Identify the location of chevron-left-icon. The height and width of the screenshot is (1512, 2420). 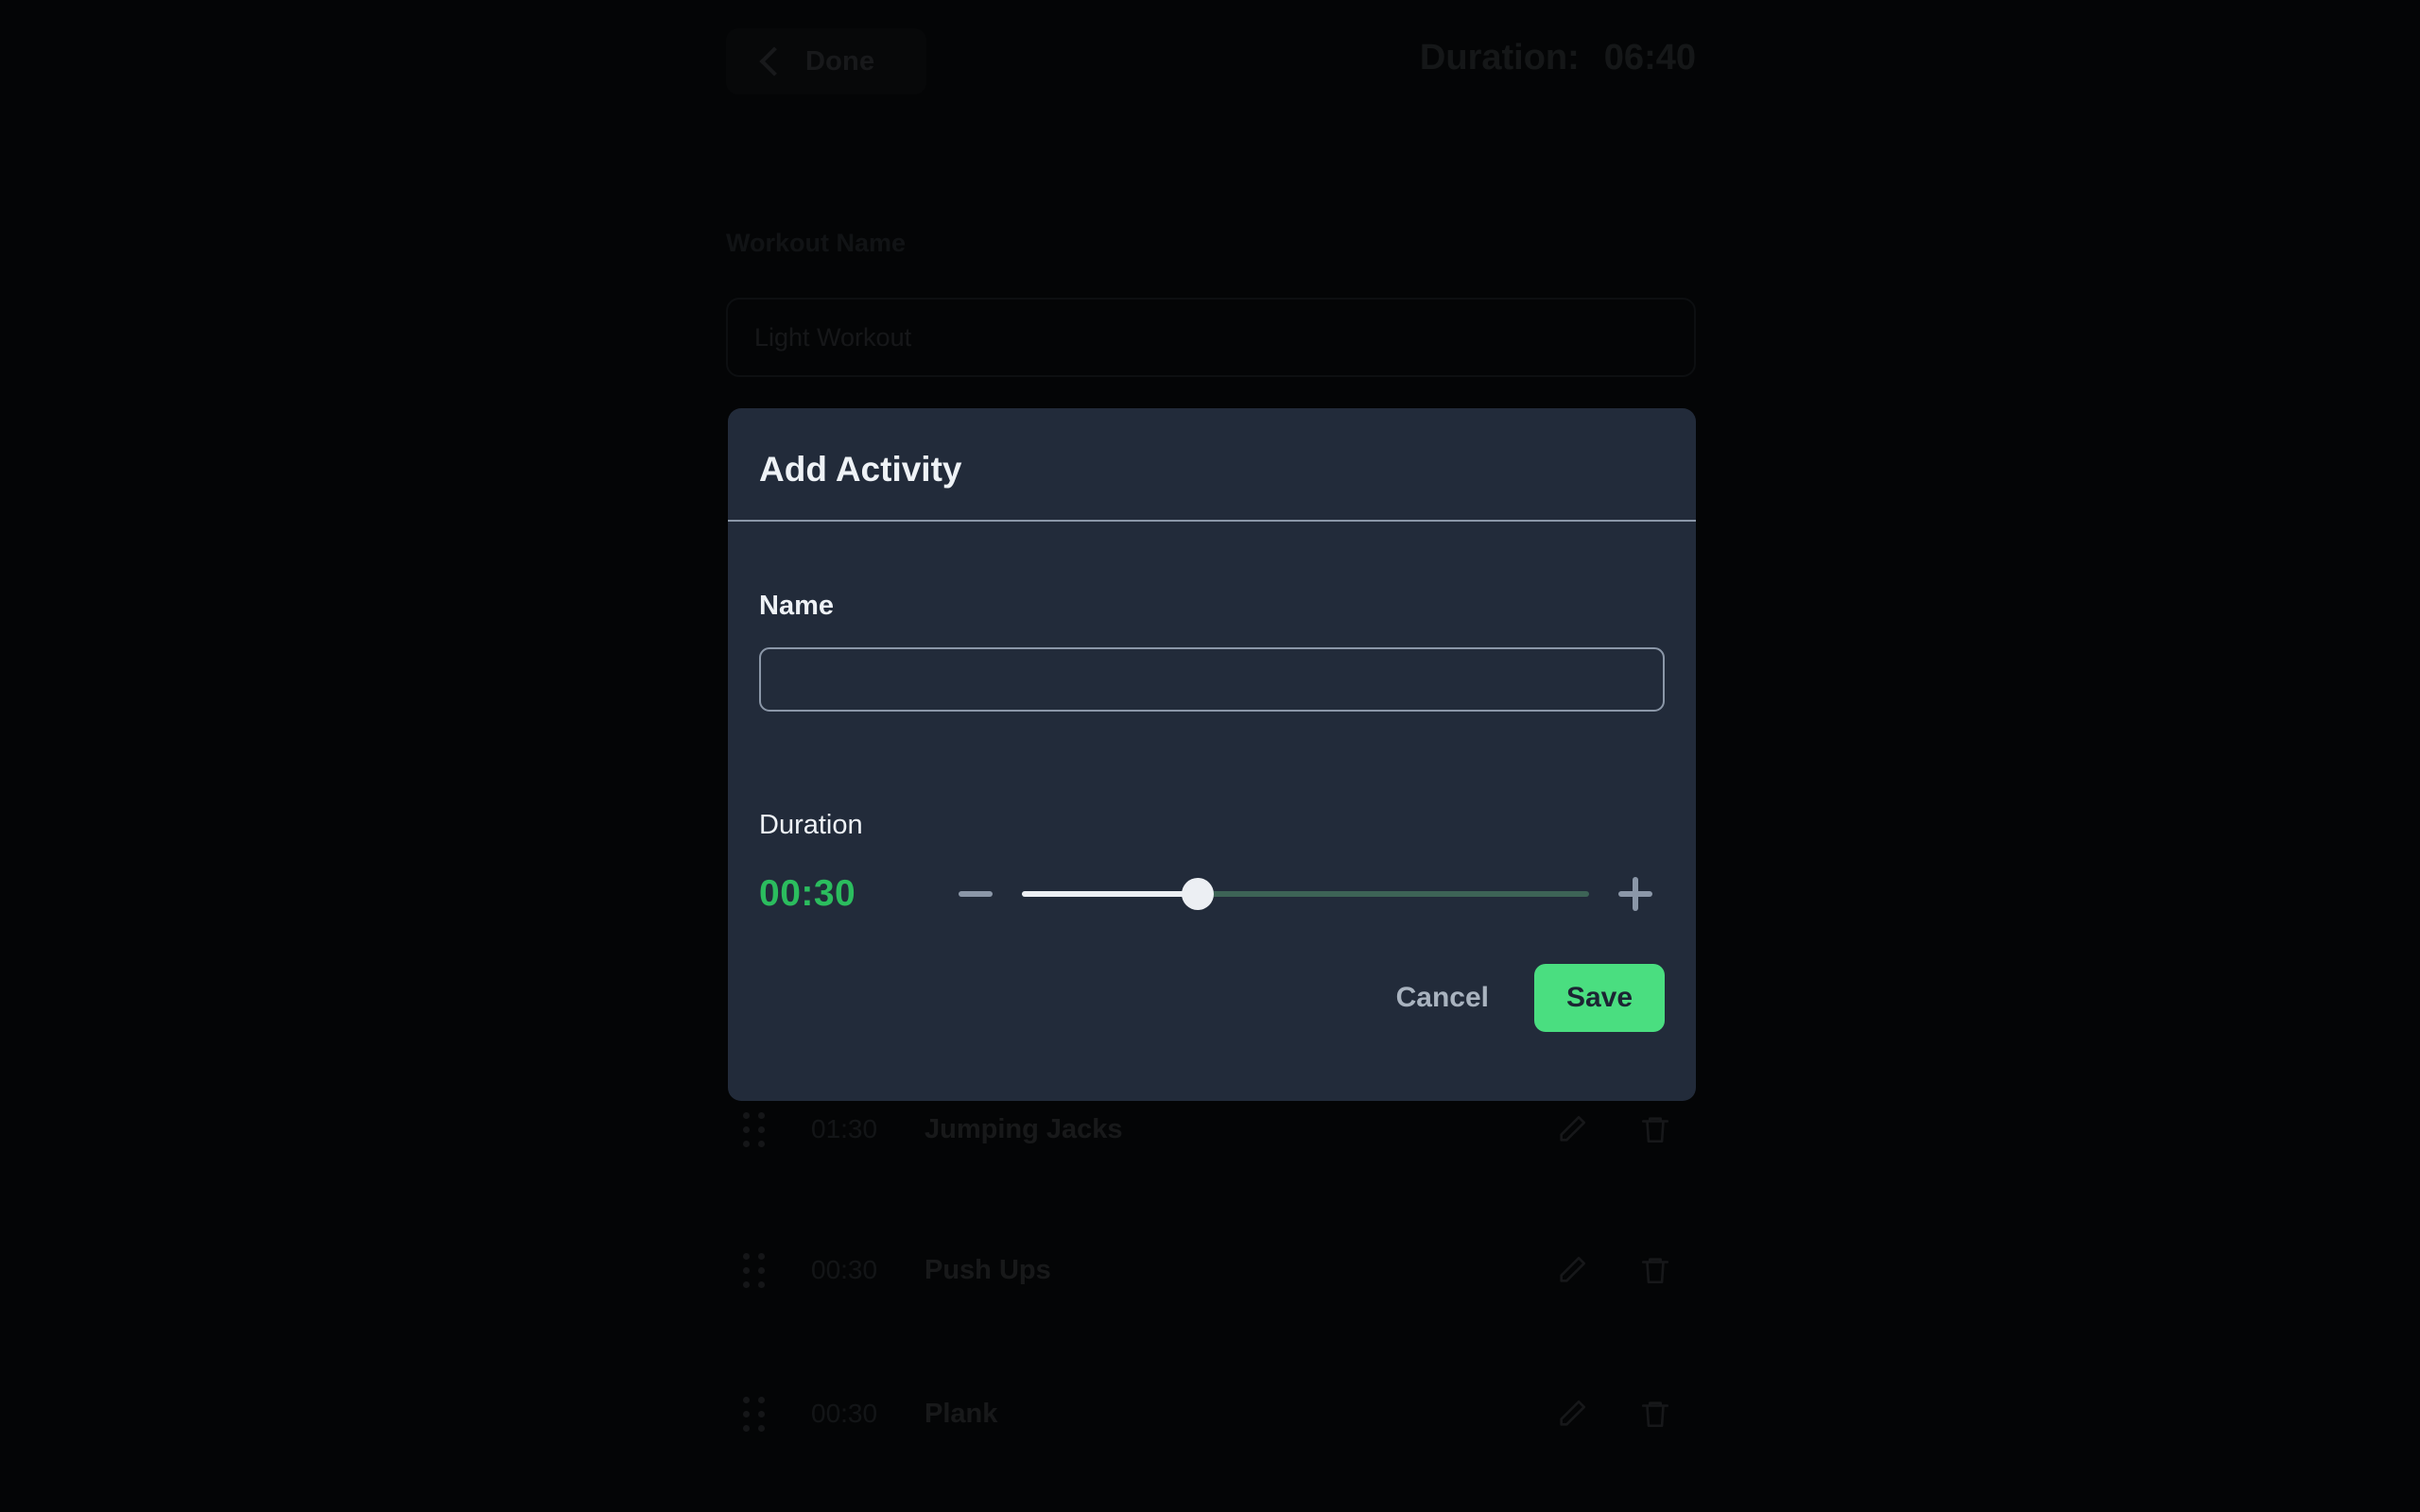
(774, 61).